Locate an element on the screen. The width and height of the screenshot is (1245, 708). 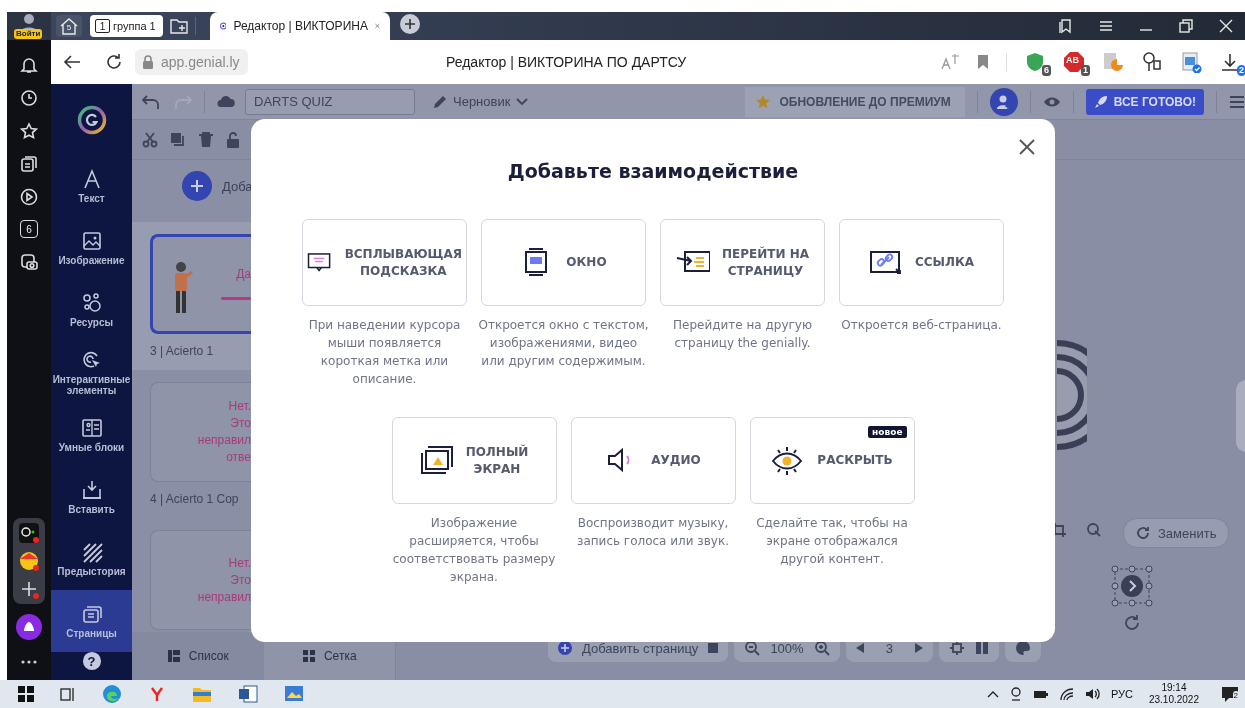
new-badge: новое is located at coordinates (887, 432).